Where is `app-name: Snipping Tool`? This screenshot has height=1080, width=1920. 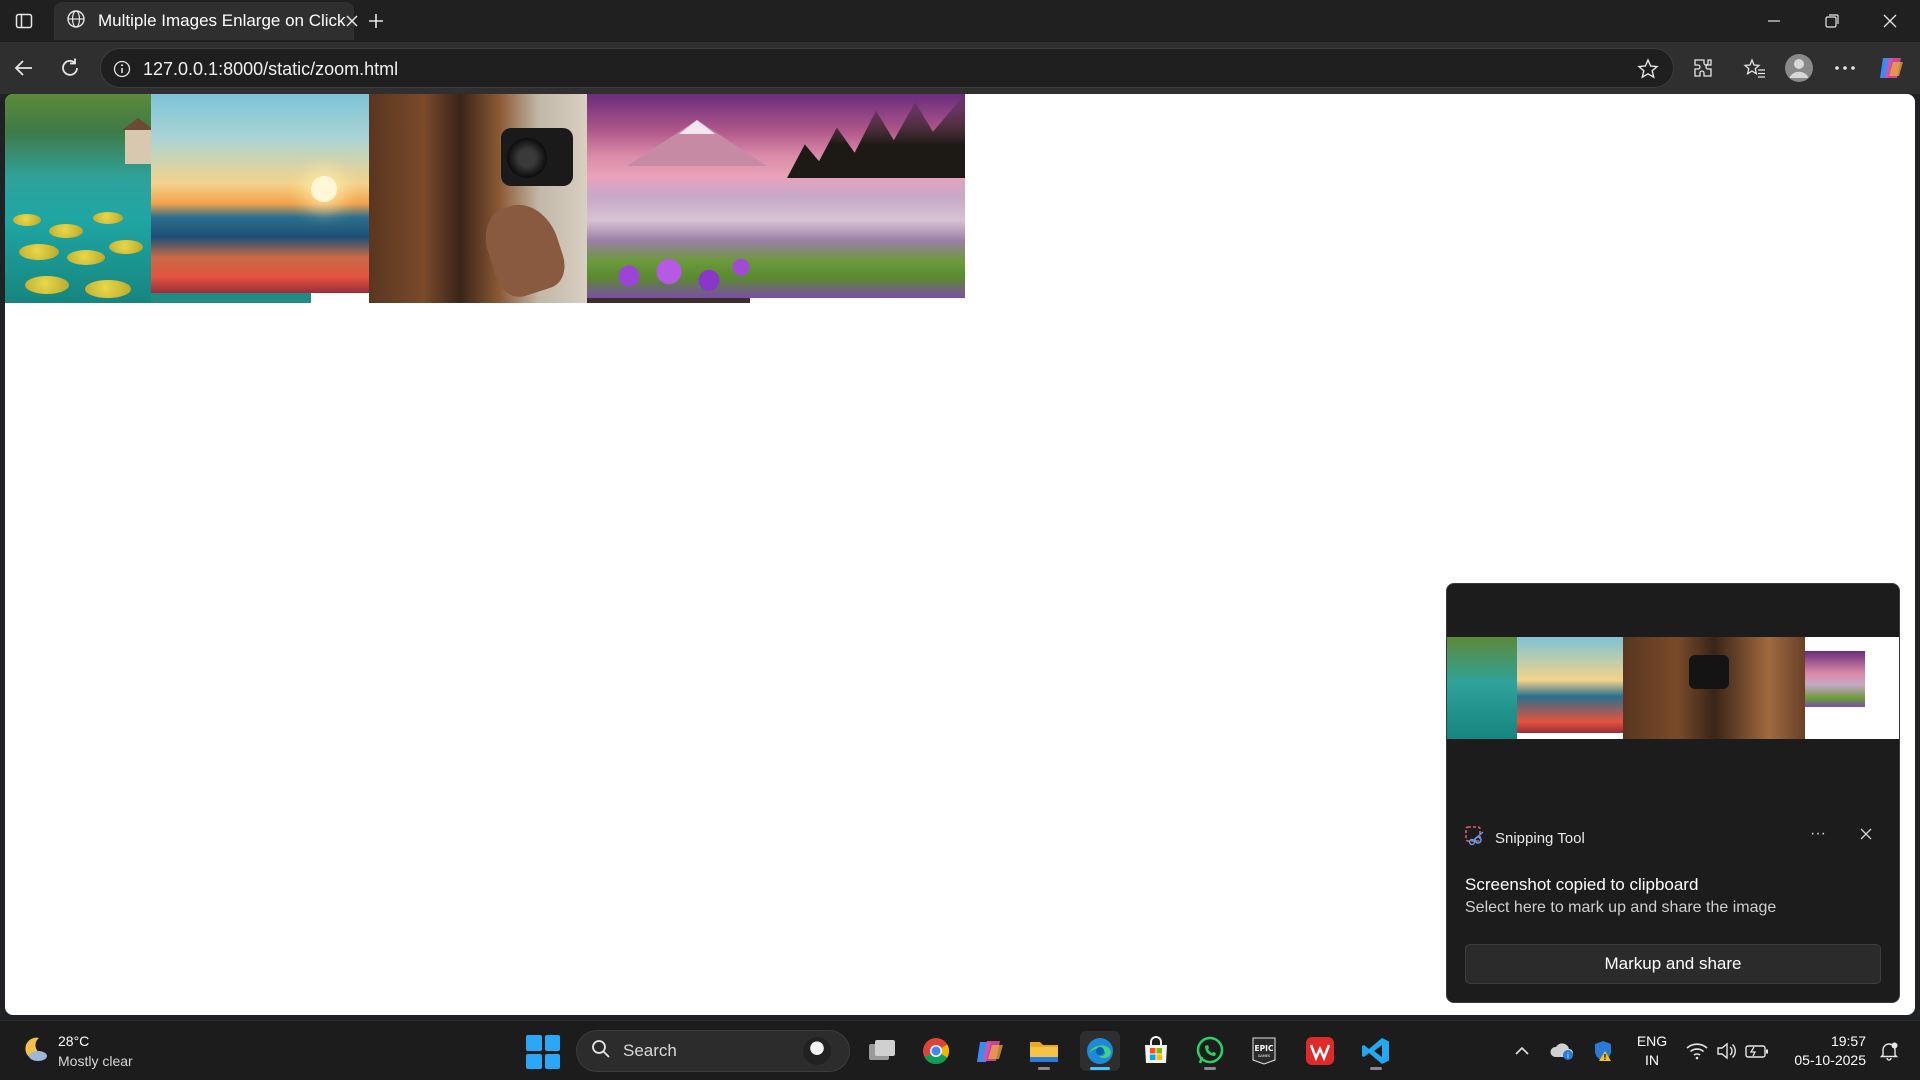
app-name: Snipping Tool is located at coordinates (1540, 838).